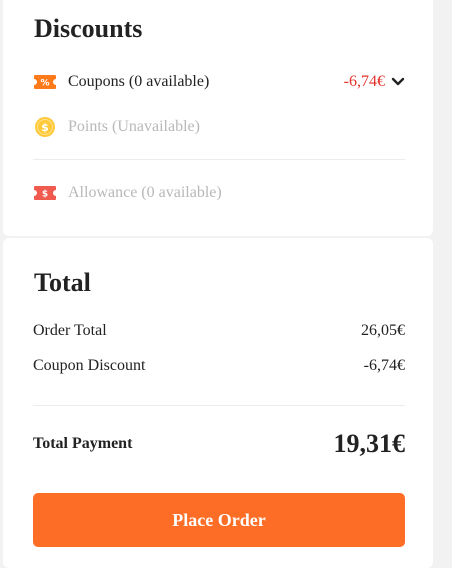 This screenshot has height=568, width=452. What do you see at coordinates (88, 28) in the screenshot?
I see `discounts-title: Discounts` at bounding box center [88, 28].